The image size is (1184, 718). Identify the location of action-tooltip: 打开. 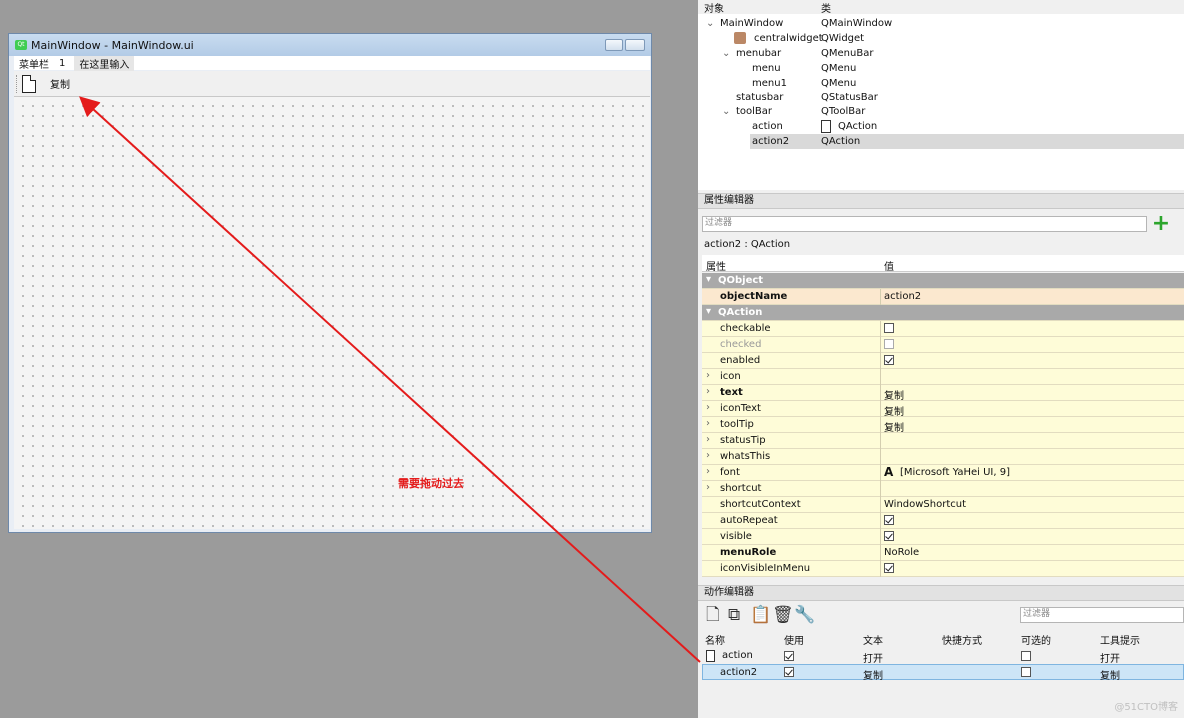
(1110, 659).